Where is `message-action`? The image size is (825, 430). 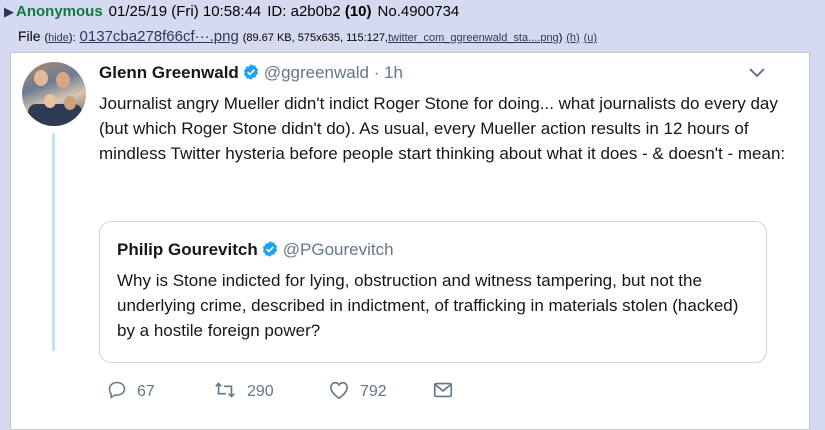
message-action is located at coordinates (443, 392).